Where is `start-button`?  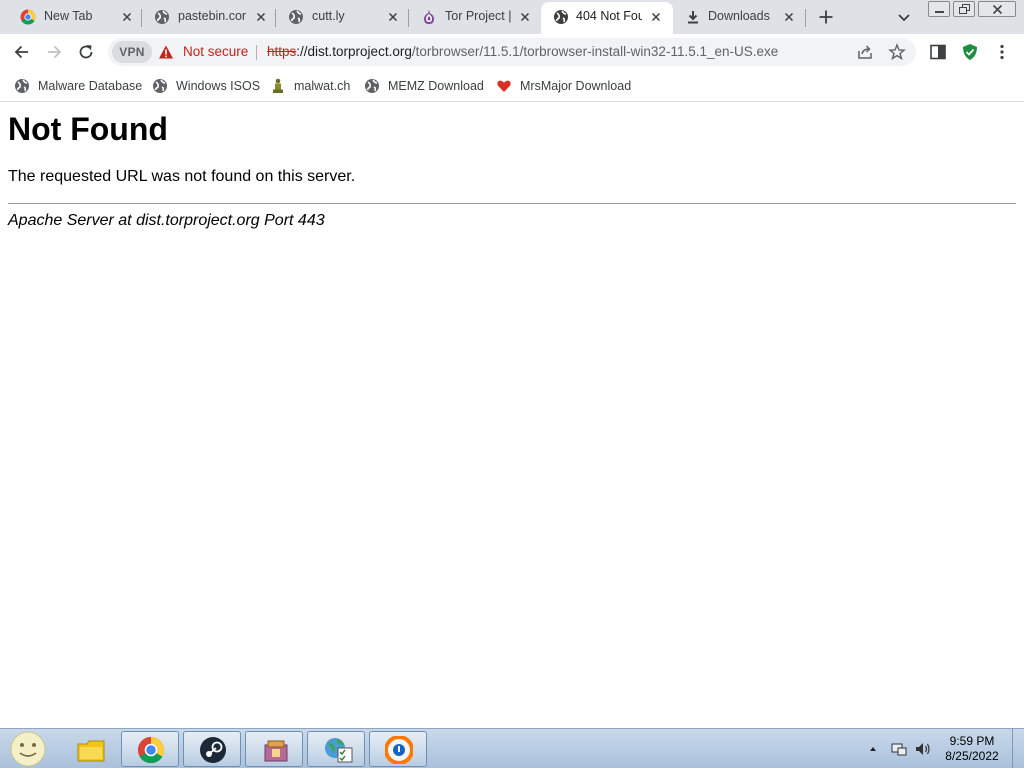 start-button is located at coordinates (28, 749).